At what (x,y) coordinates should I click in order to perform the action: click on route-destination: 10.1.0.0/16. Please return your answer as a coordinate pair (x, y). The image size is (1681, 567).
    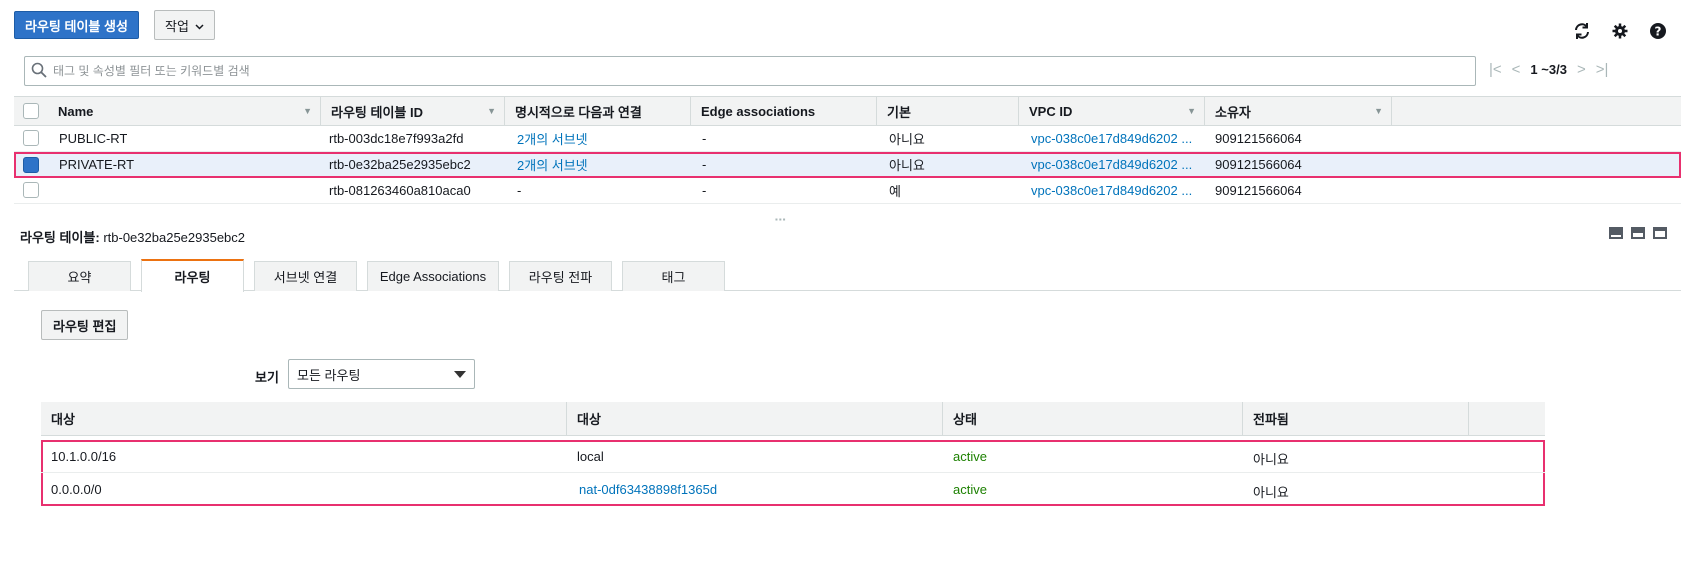
    Looking at the image, I should click on (84, 456).